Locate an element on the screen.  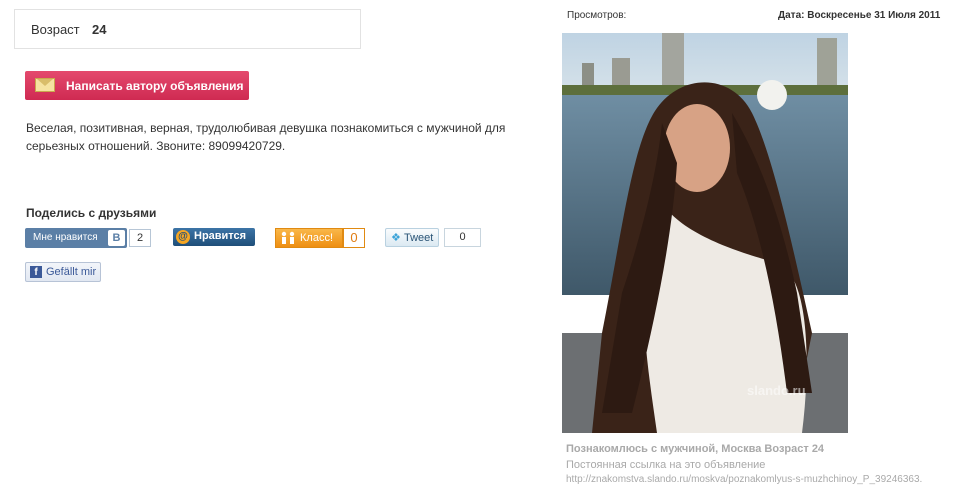
vk-like-label: Мне нравится is located at coordinates (65, 237).